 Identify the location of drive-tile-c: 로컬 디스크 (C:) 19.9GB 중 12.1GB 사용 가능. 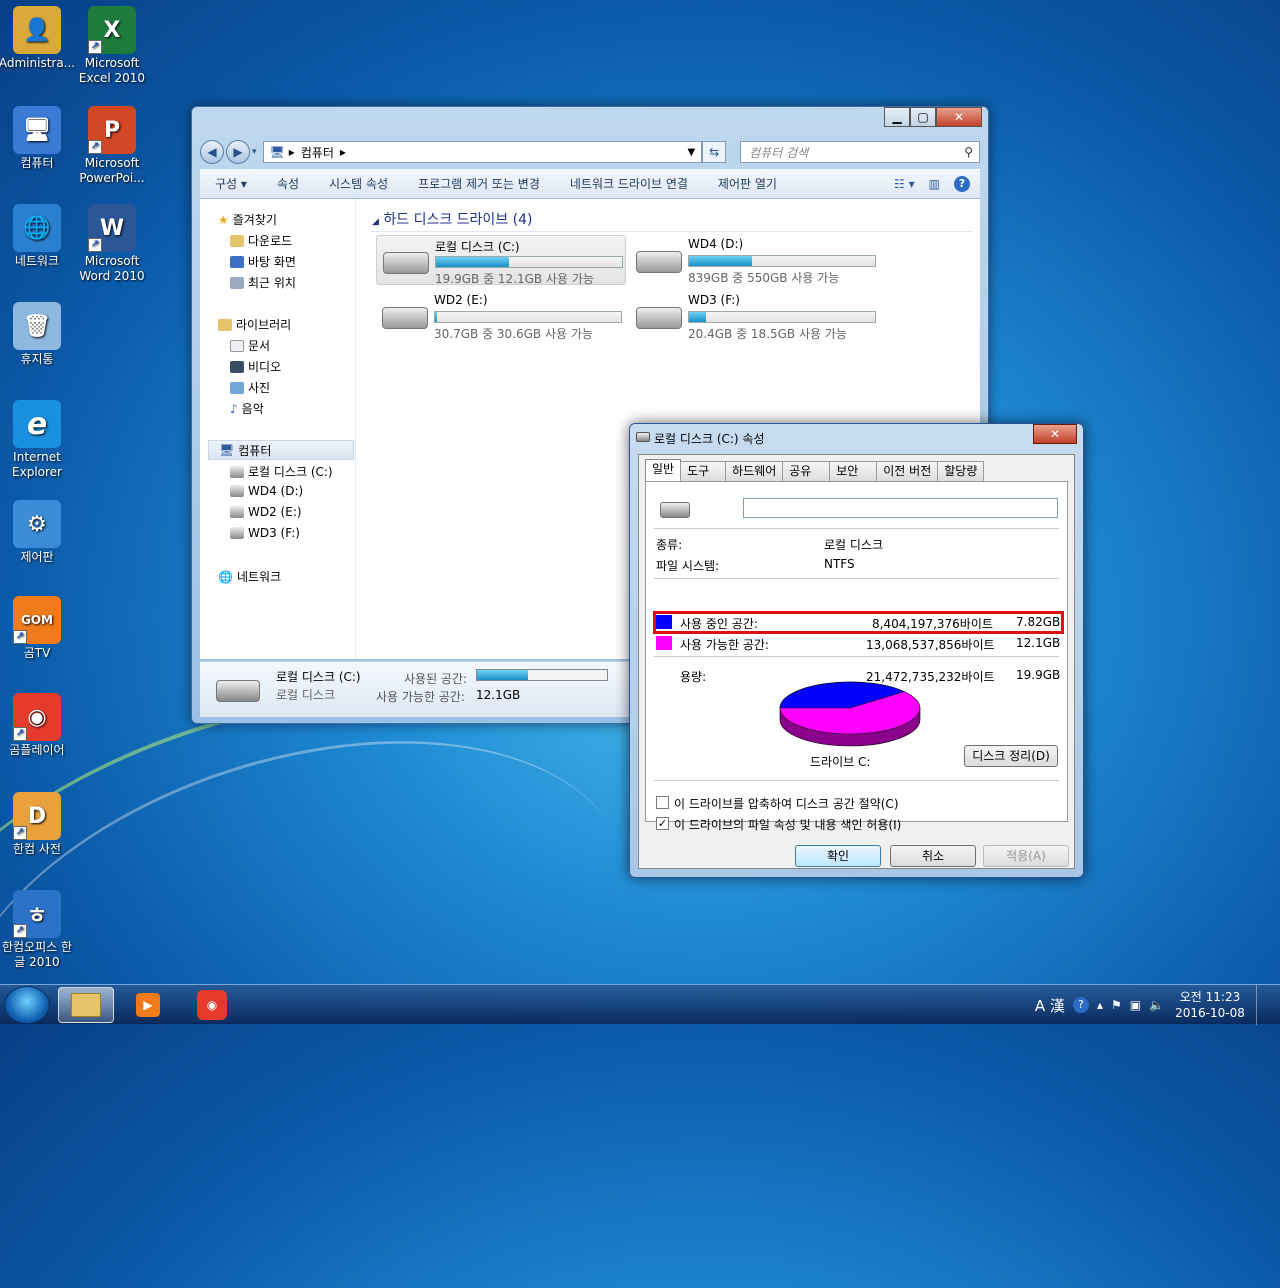
(501, 260).